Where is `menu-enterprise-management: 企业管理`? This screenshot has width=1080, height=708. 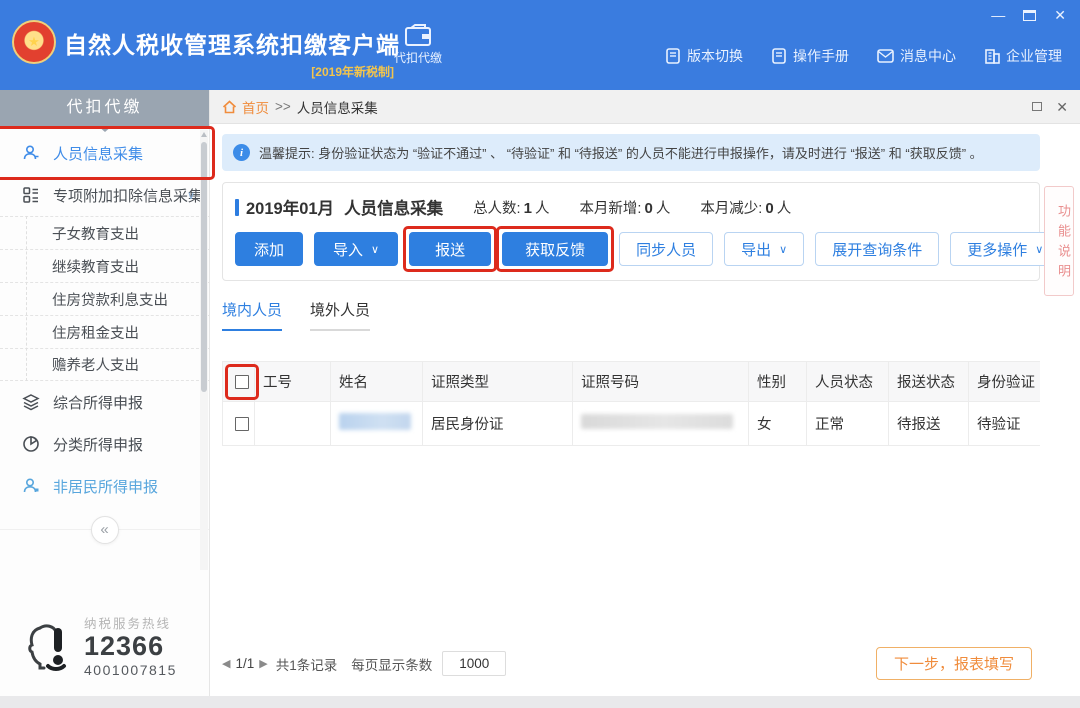 menu-enterprise-management: 企业管理 is located at coordinates (1023, 56).